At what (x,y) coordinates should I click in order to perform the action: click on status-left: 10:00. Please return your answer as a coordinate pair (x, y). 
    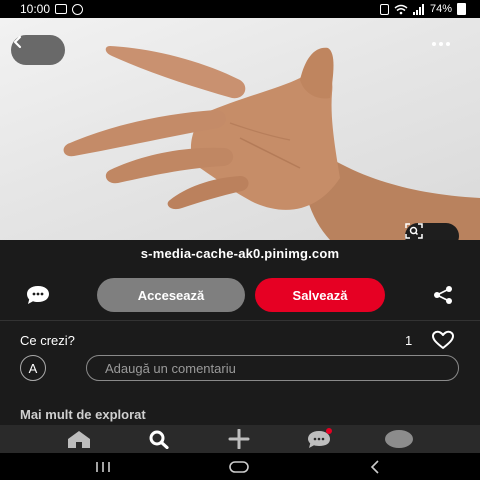
    Looking at the image, I should click on (52, 9).